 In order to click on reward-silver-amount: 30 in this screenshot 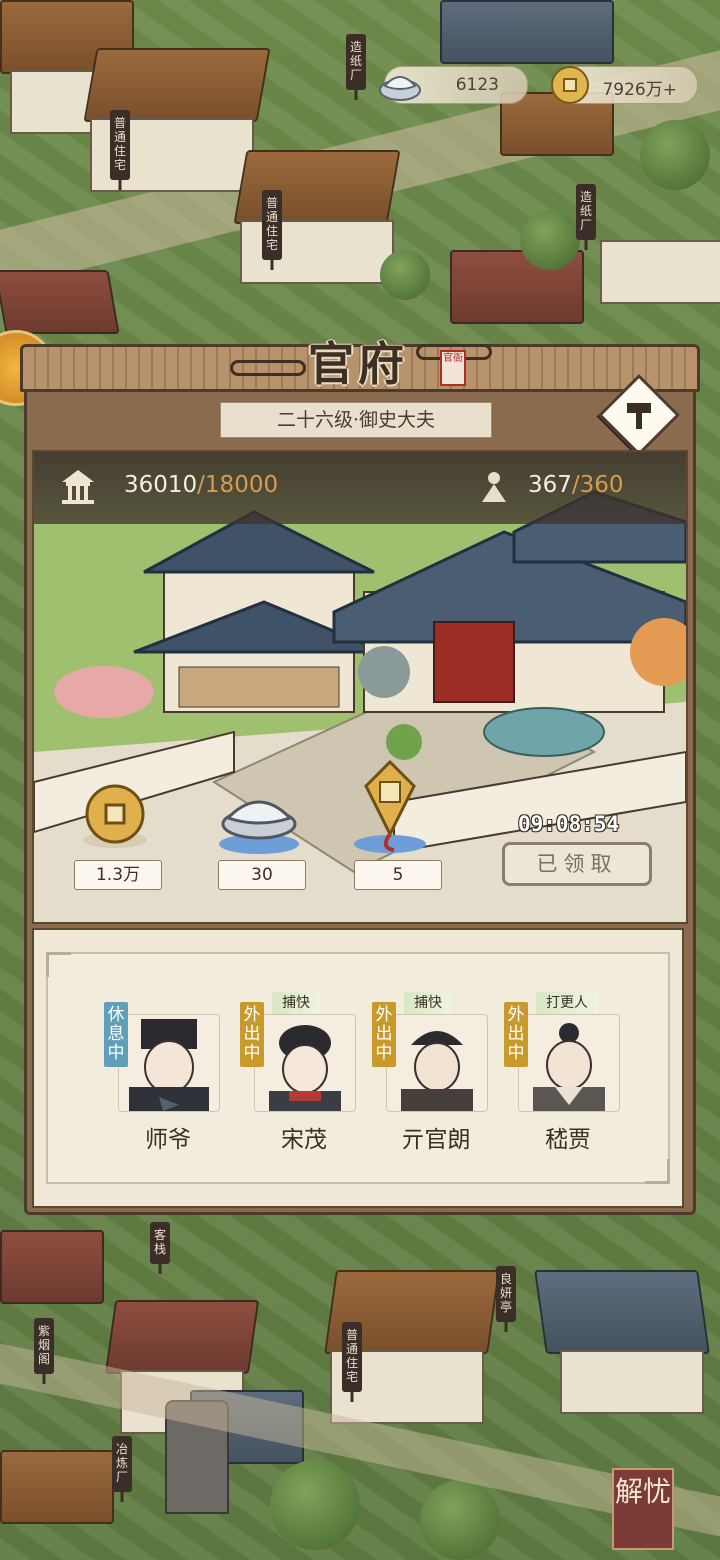, I will do `click(262, 875)`.